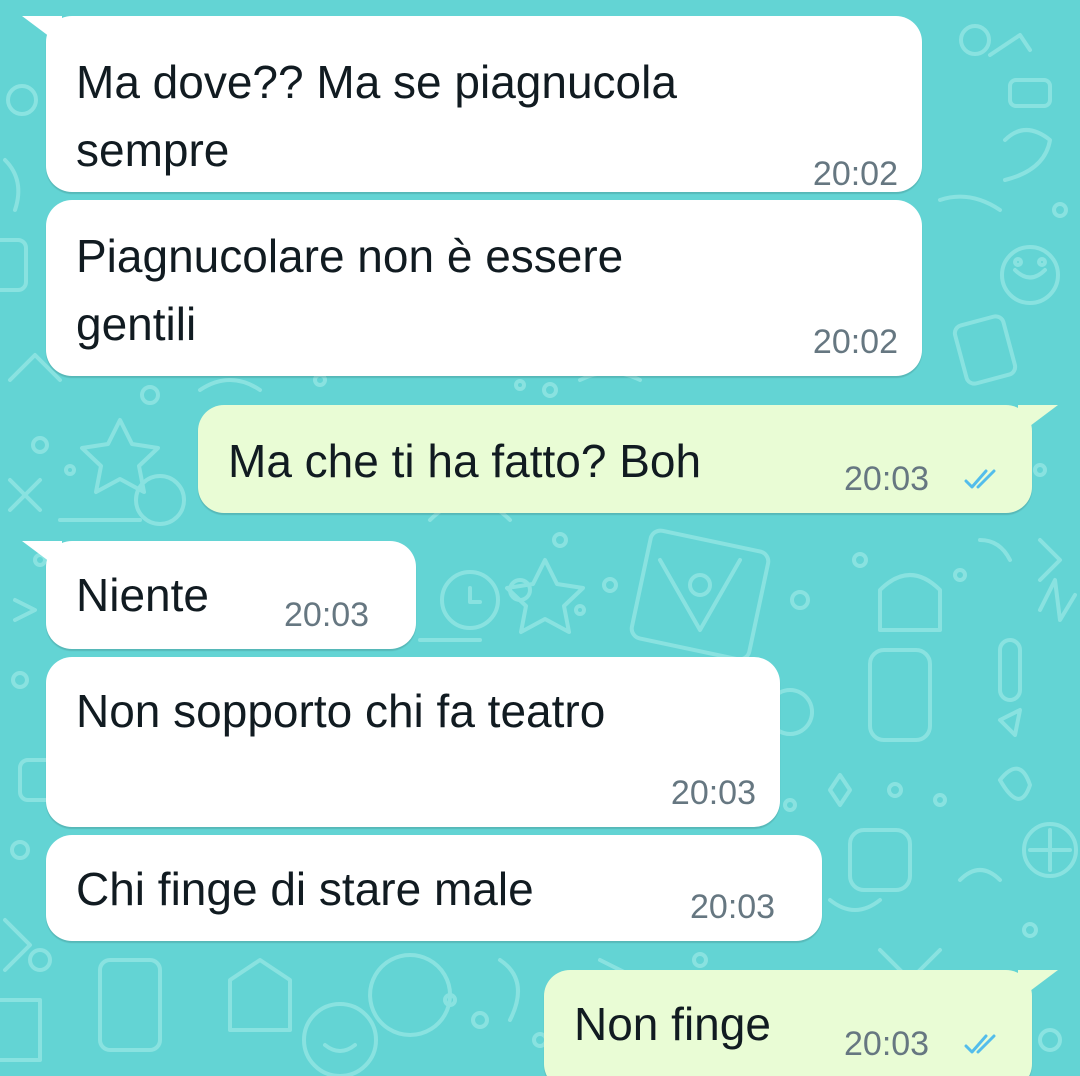  I want to click on outgoing-message: Ma che ti ha fatto? Boh 20:03, so click(615, 459).